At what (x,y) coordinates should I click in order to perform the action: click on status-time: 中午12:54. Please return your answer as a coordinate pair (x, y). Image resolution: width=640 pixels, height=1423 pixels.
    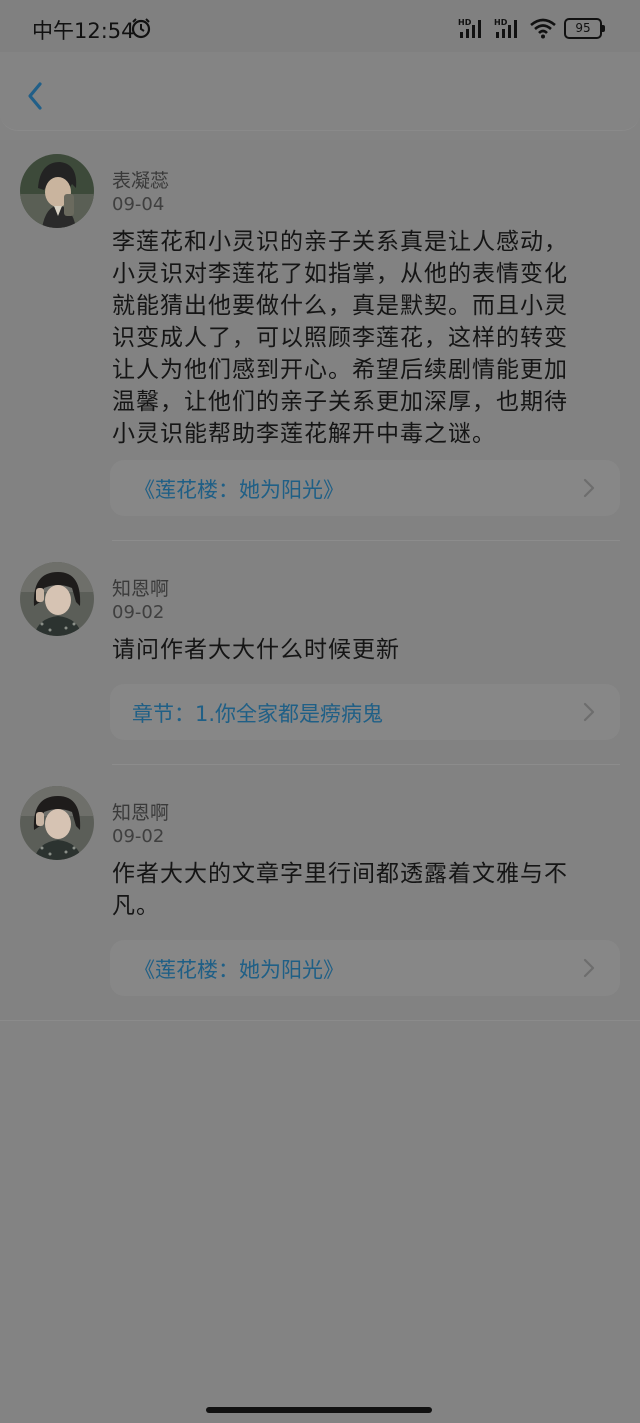
    Looking at the image, I should click on (83, 31).